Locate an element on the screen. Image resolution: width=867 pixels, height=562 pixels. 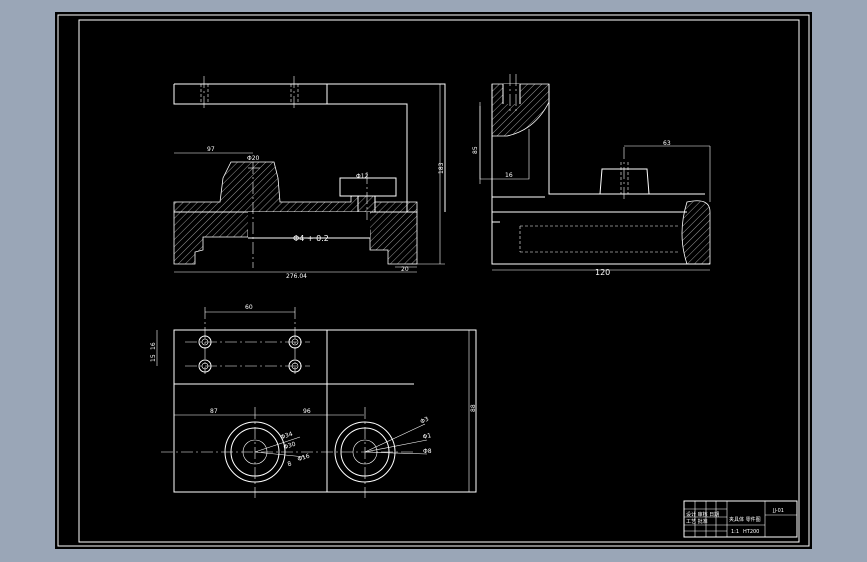
dim-bore-tolerance: Φ4 + 0.2 is located at coordinates (311, 238).